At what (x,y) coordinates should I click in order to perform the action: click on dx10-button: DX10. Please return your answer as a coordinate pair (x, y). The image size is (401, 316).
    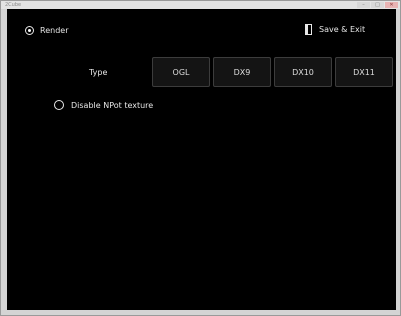
    Looking at the image, I should click on (303, 72).